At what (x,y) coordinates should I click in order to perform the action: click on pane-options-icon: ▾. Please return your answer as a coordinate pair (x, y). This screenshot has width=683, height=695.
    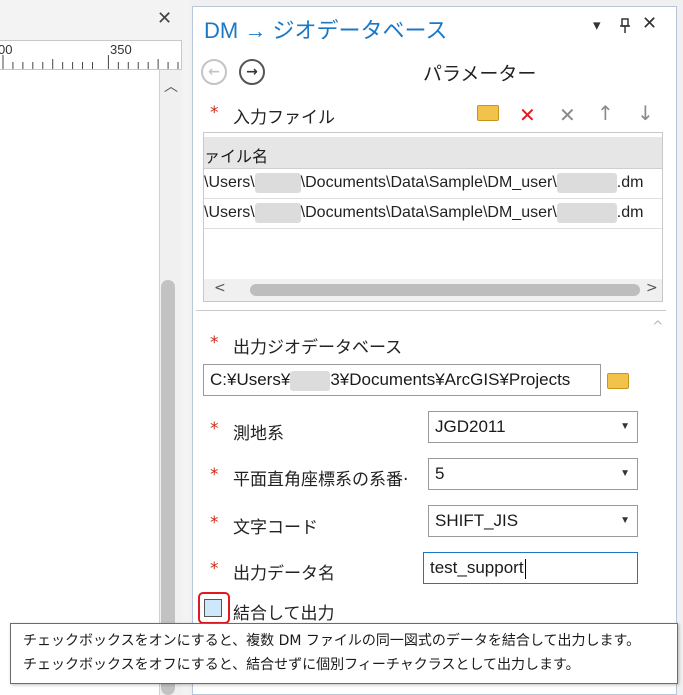
    Looking at the image, I should click on (597, 25).